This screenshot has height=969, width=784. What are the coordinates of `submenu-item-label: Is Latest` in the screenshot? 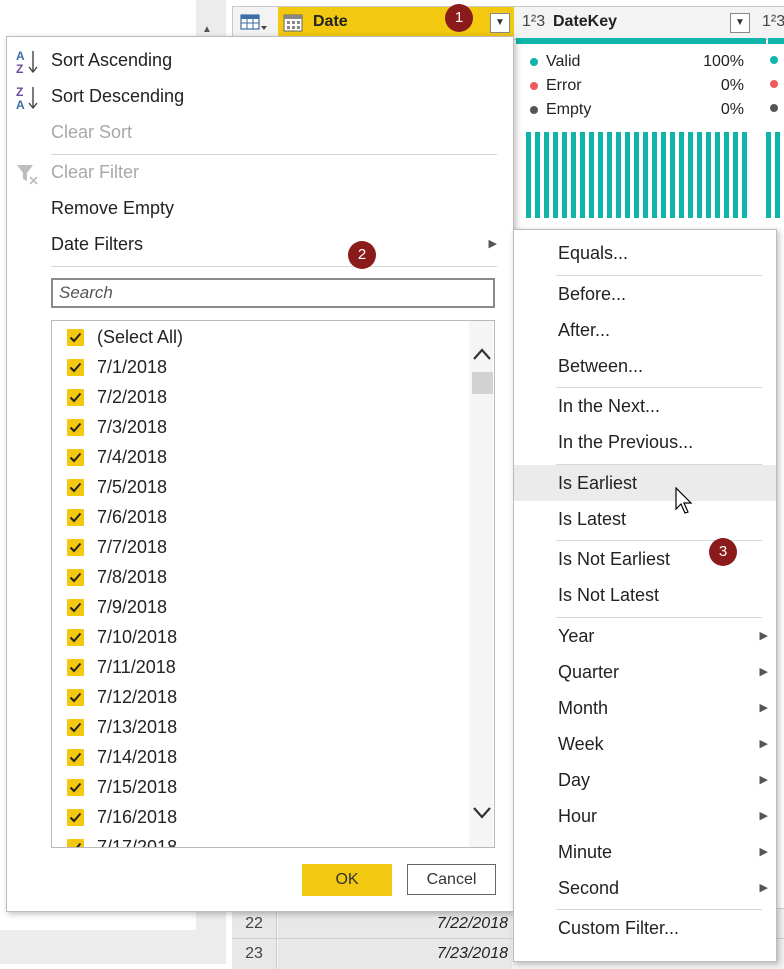 It's located at (592, 519).